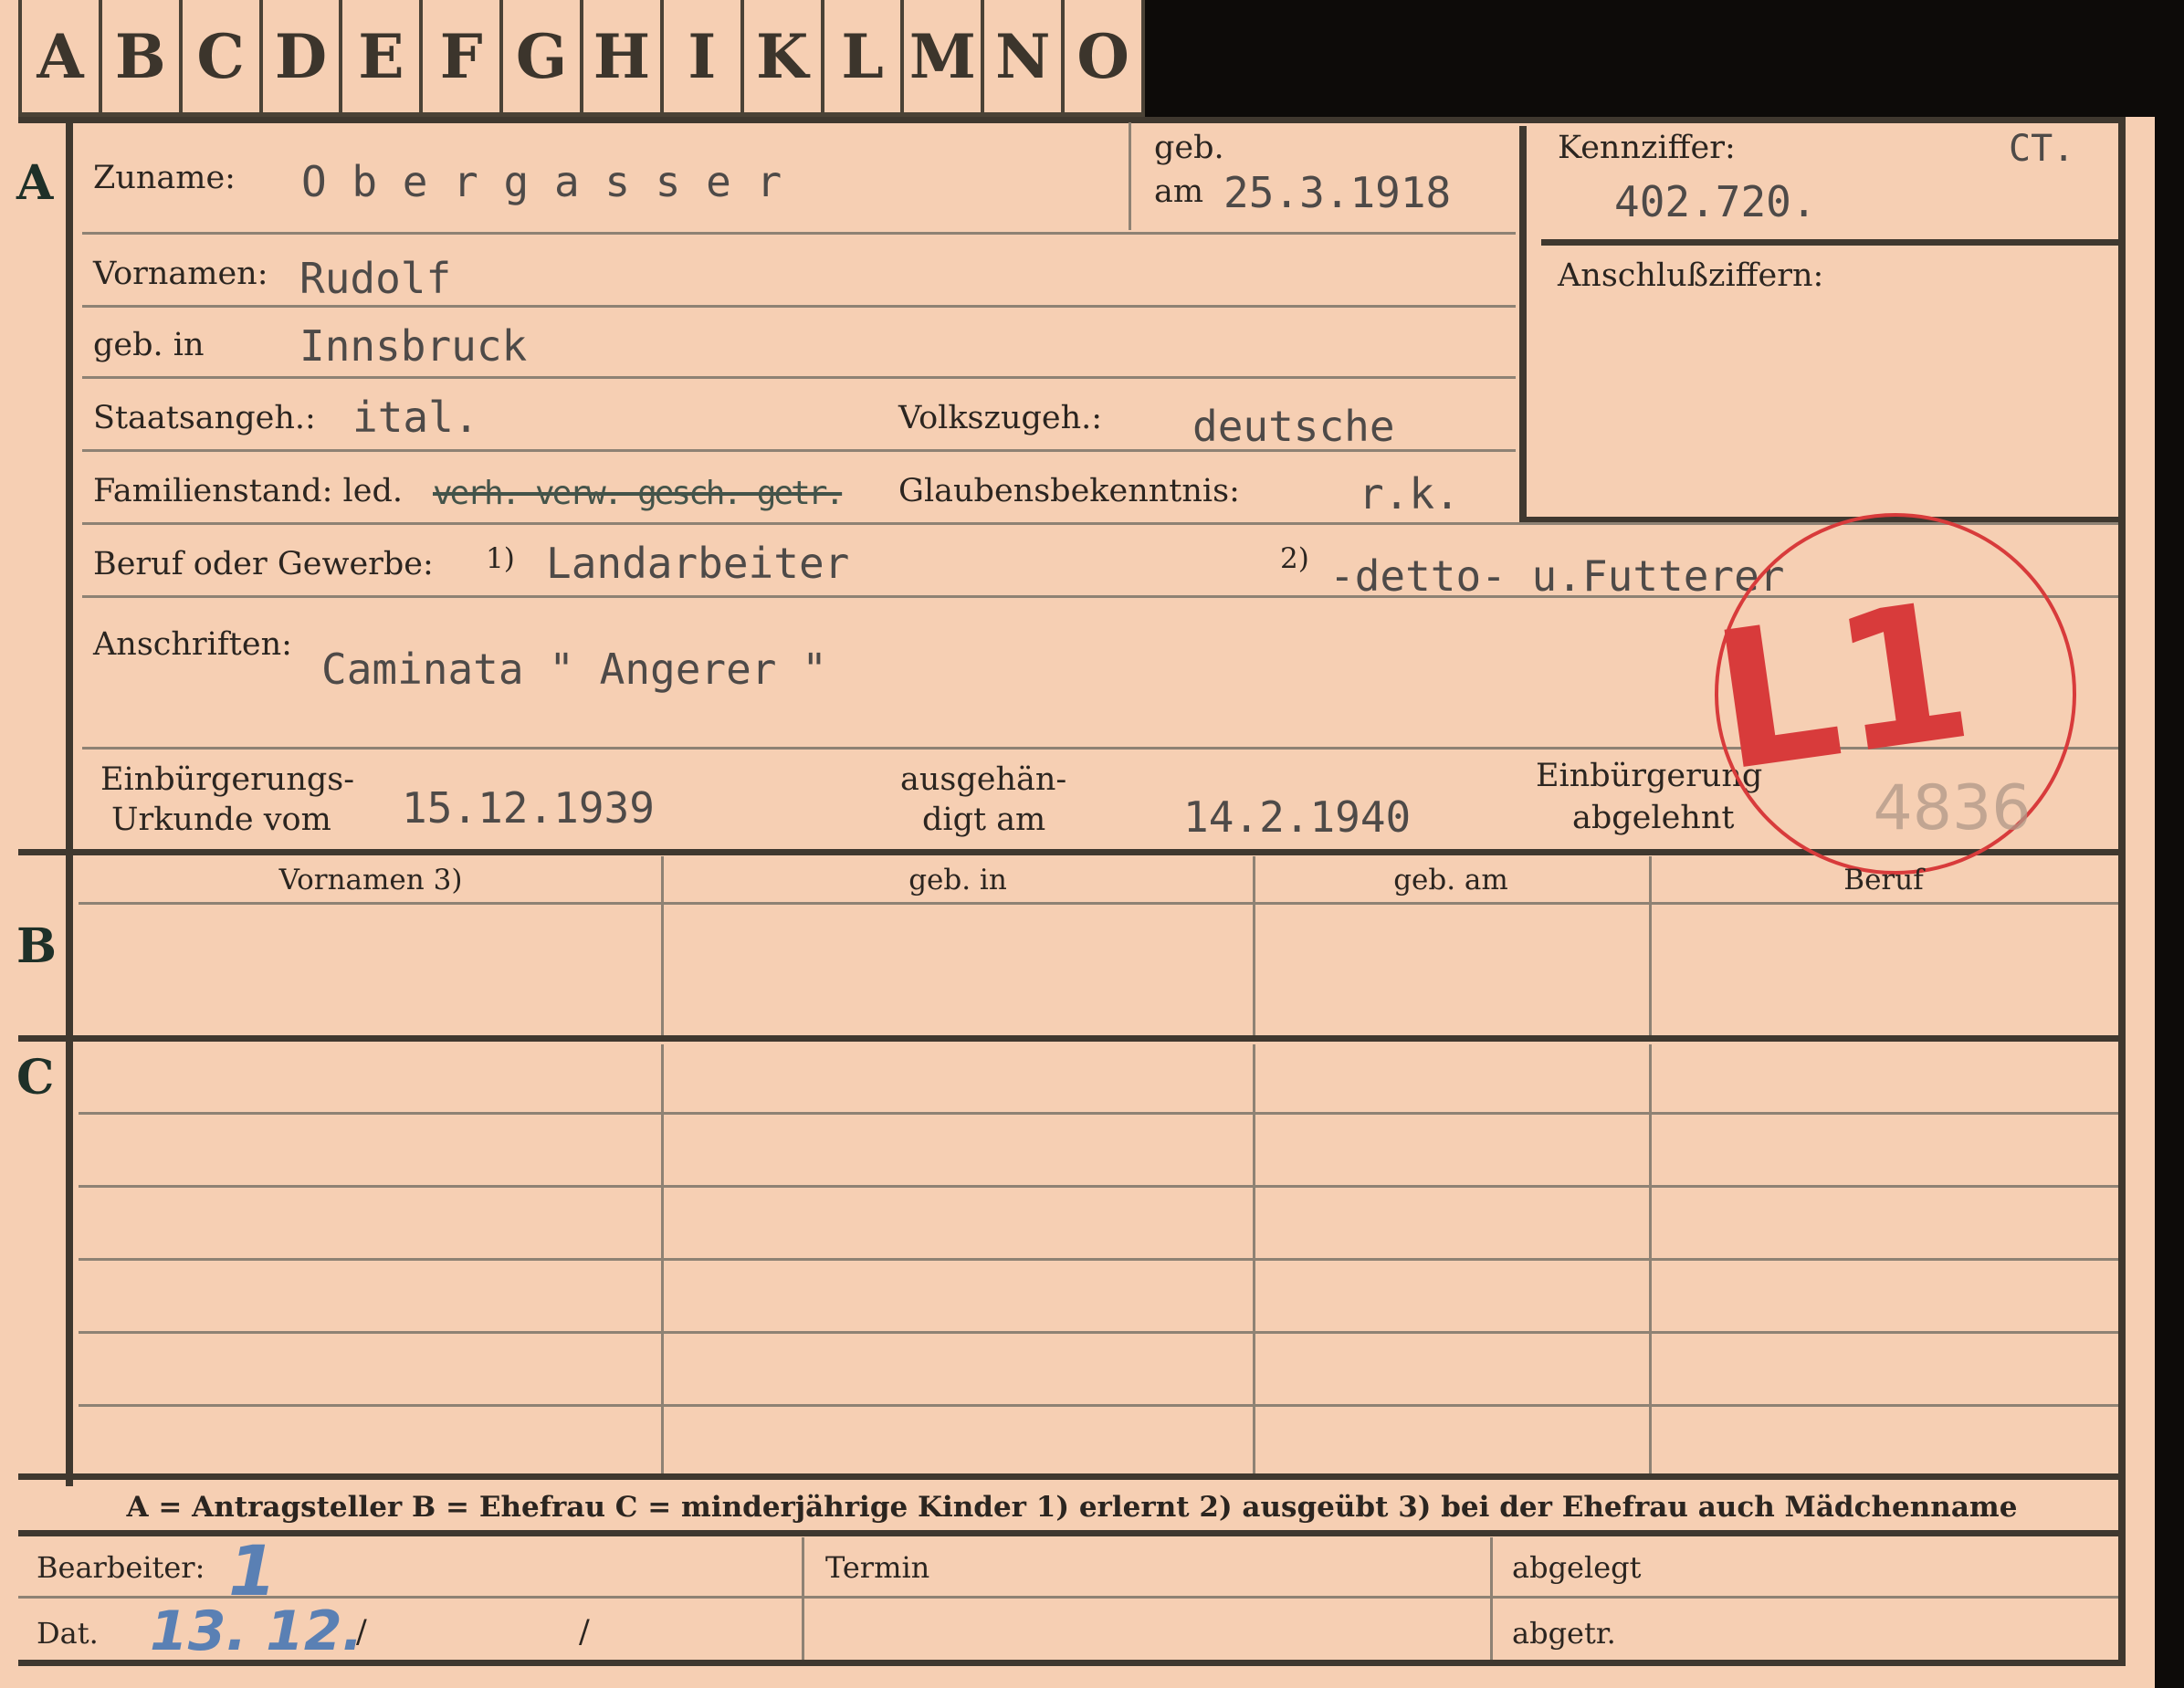  Describe the element at coordinates (542, 182) in the screenshot. I see `surname-value: O b e r g a s s e r` at that location.